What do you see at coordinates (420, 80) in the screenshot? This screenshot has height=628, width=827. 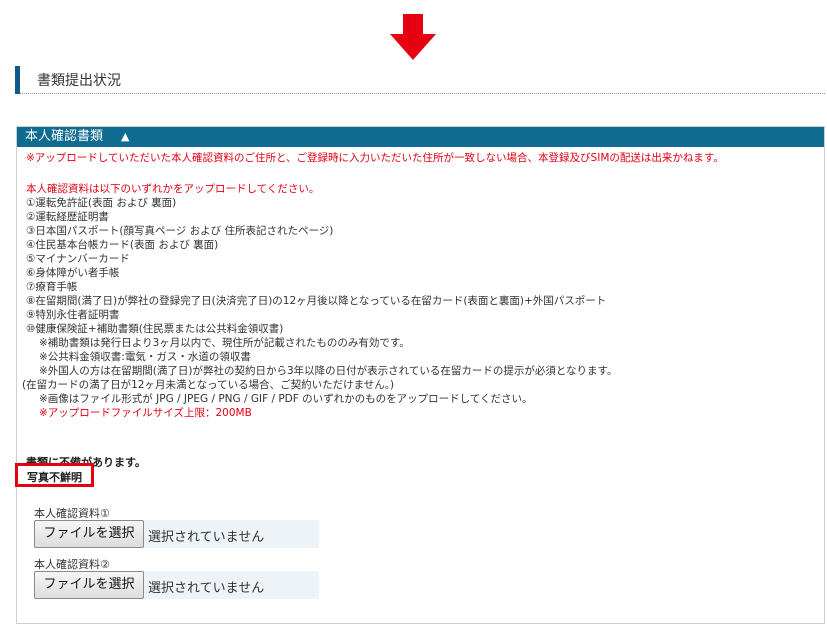 I see `section-header: 書類提出状況` at bounding box center [420, 80].